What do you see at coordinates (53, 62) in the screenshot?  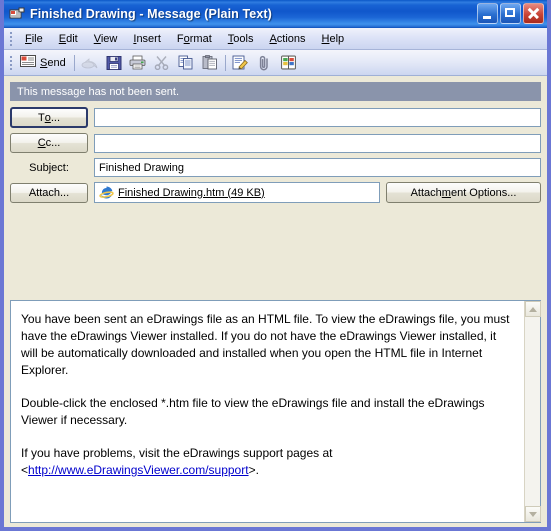 I see `send-button-label: Send` at bounding box center [53, 62].